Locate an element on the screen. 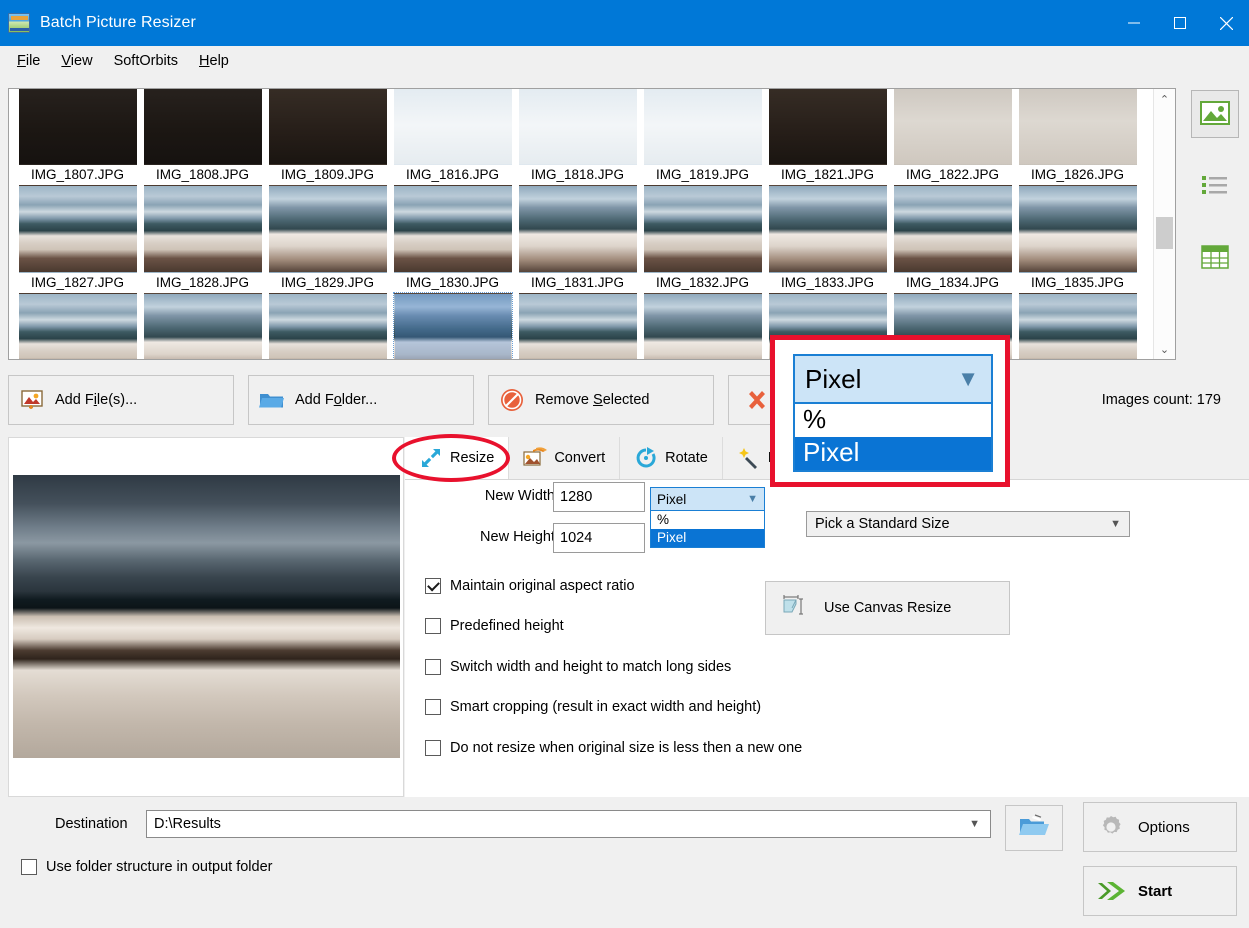  maintain-aspect-ratio-label: Maintain original aspect ratio is located at coordinates (542, 586).